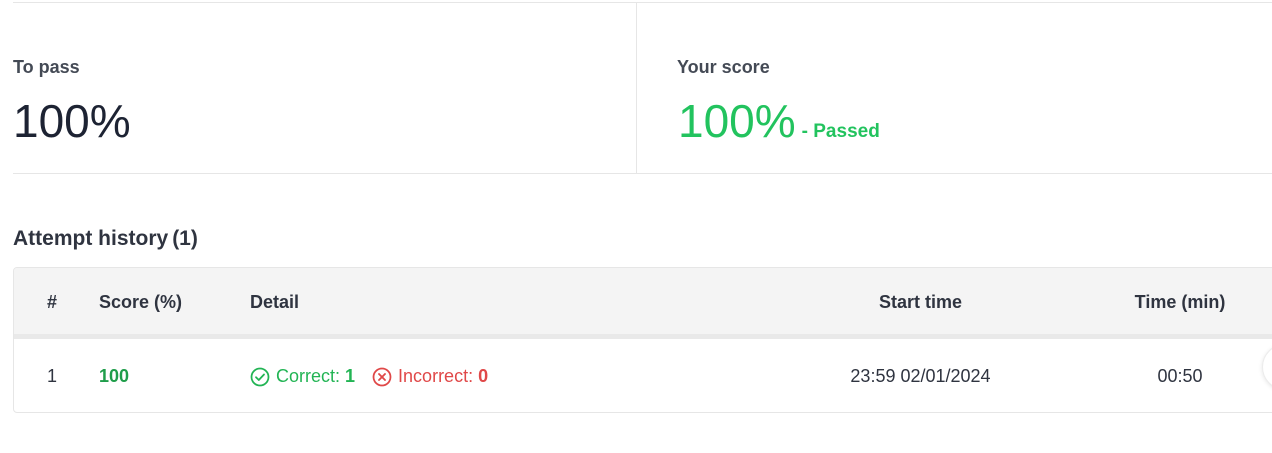 The width and height of the screenshot is (1272, 453). Describe the element at coordinates (723, 67) in the screenshot. I see `your-score-label: Your score` at that location.